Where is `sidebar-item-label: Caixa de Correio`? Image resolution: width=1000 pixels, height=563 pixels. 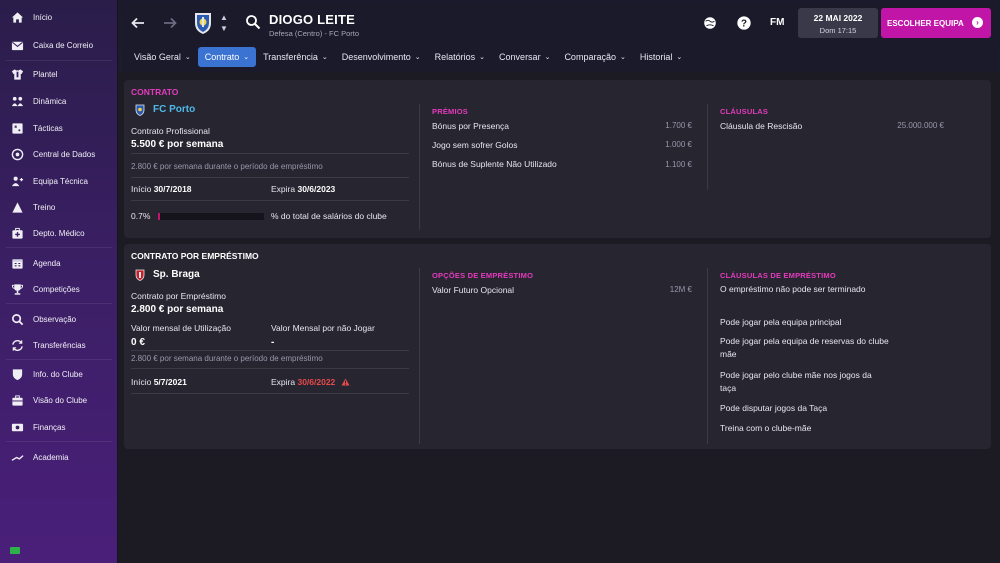 sidebar-item-label: Caixa de Correio is located at coordinates (63, 45).